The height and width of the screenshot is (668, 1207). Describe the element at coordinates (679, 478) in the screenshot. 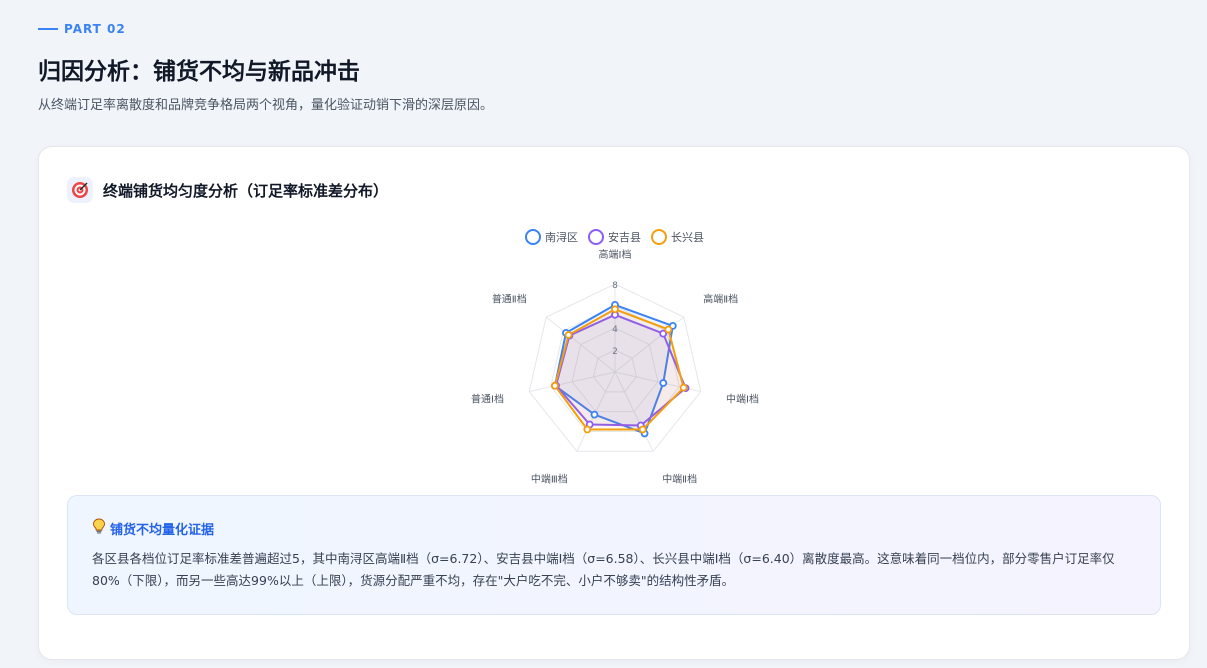

I see `axis-label-3: 中端Ⅱ档` at that location.